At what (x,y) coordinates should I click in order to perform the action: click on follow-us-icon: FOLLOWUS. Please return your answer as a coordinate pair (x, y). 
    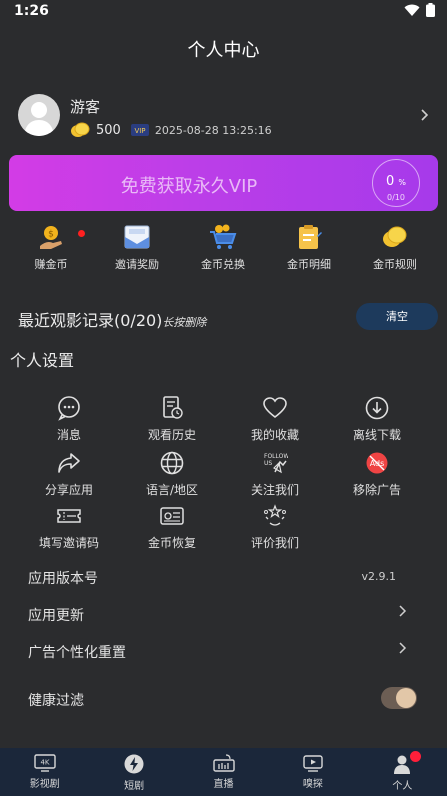
    Looking at the image, I should click on (276, 463).